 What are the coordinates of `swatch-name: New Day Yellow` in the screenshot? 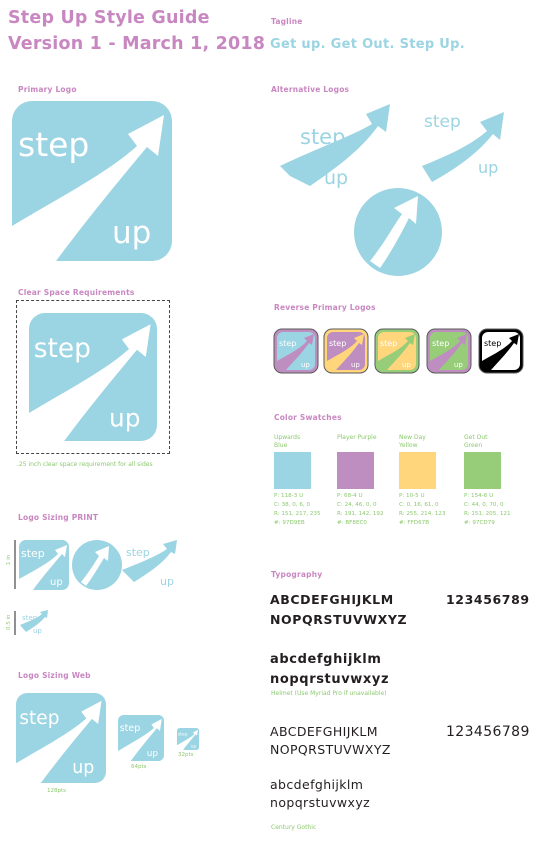 It's located at (412, 441).